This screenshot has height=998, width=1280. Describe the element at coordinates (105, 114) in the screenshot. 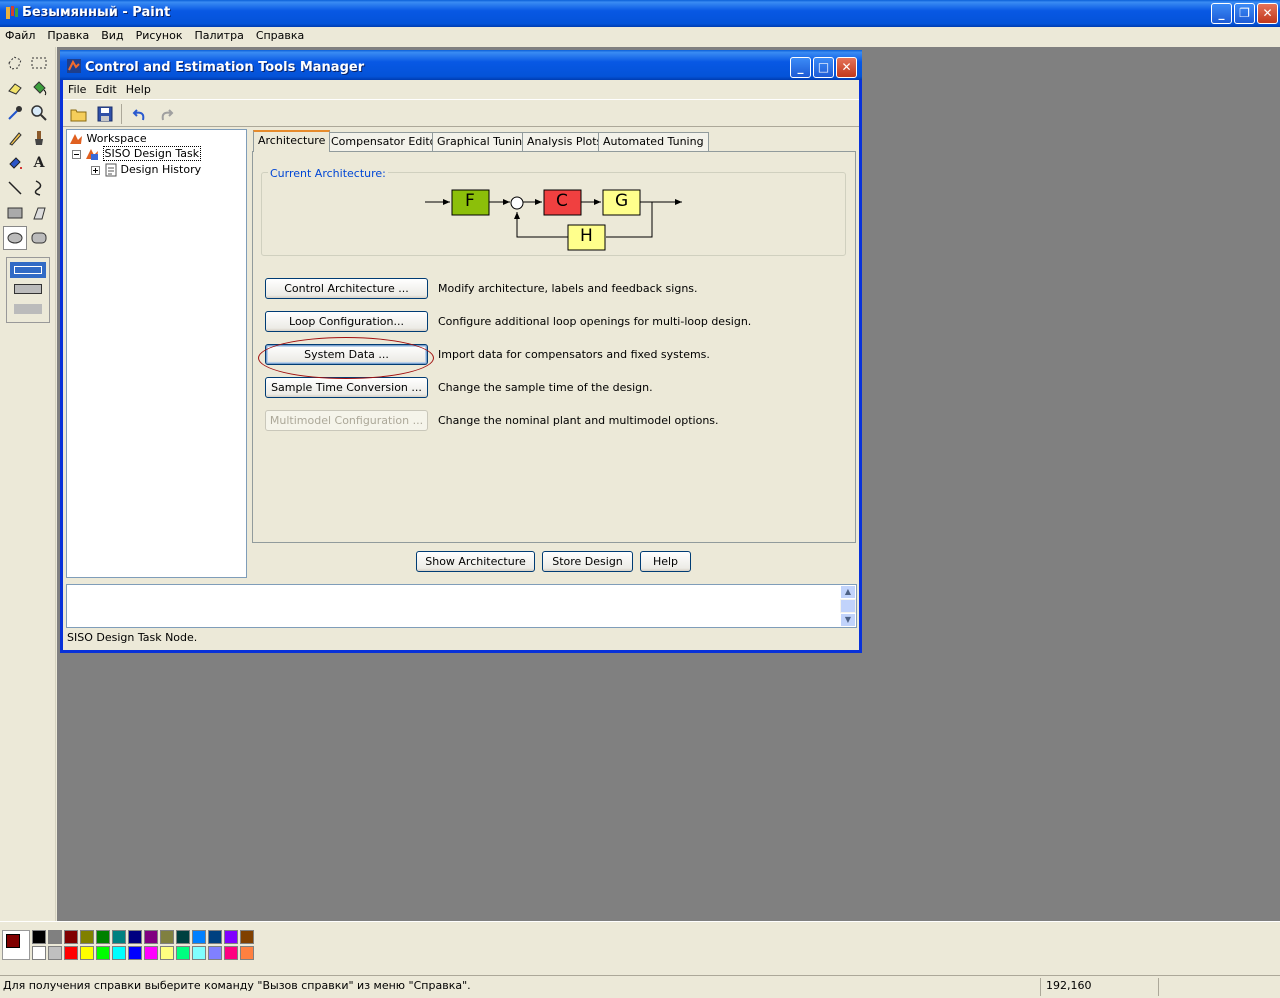

I see `save-icon` at that location.